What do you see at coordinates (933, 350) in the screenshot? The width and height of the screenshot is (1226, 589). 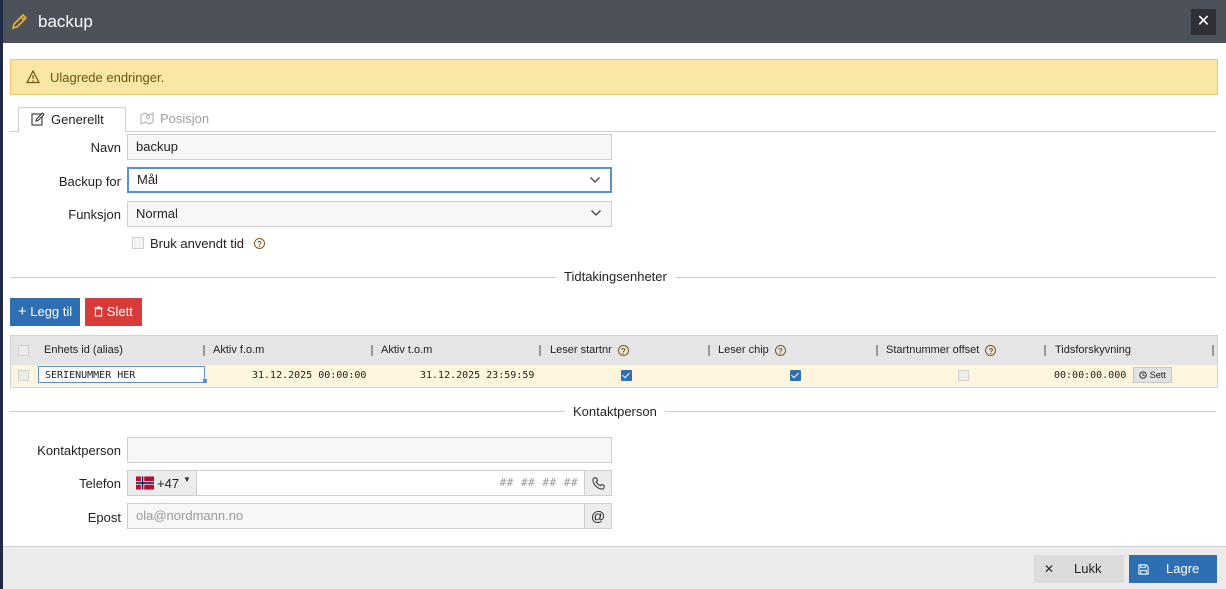 I see `column-header-label: Startnummer offset` at bounding box center [933, 350].